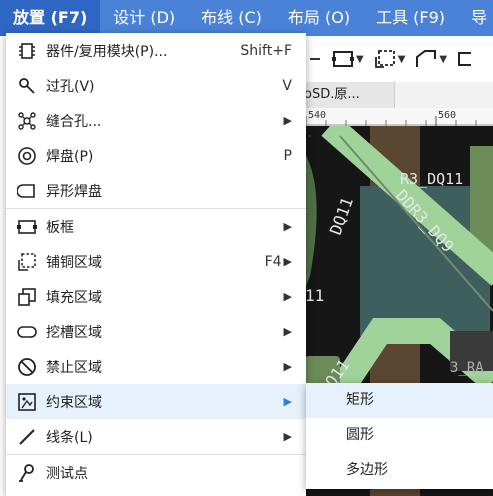  I want to click on board-outline-icon, so click(27, 227).